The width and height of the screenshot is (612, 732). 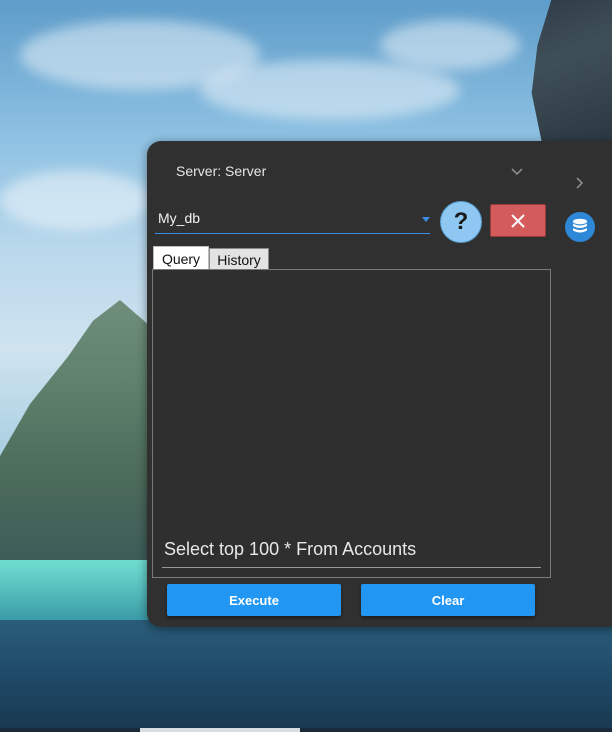 What do you see at coordinates (254, 600) in the screenshot?
I see `execute-button: Execute` at bounding box center [254, 600].